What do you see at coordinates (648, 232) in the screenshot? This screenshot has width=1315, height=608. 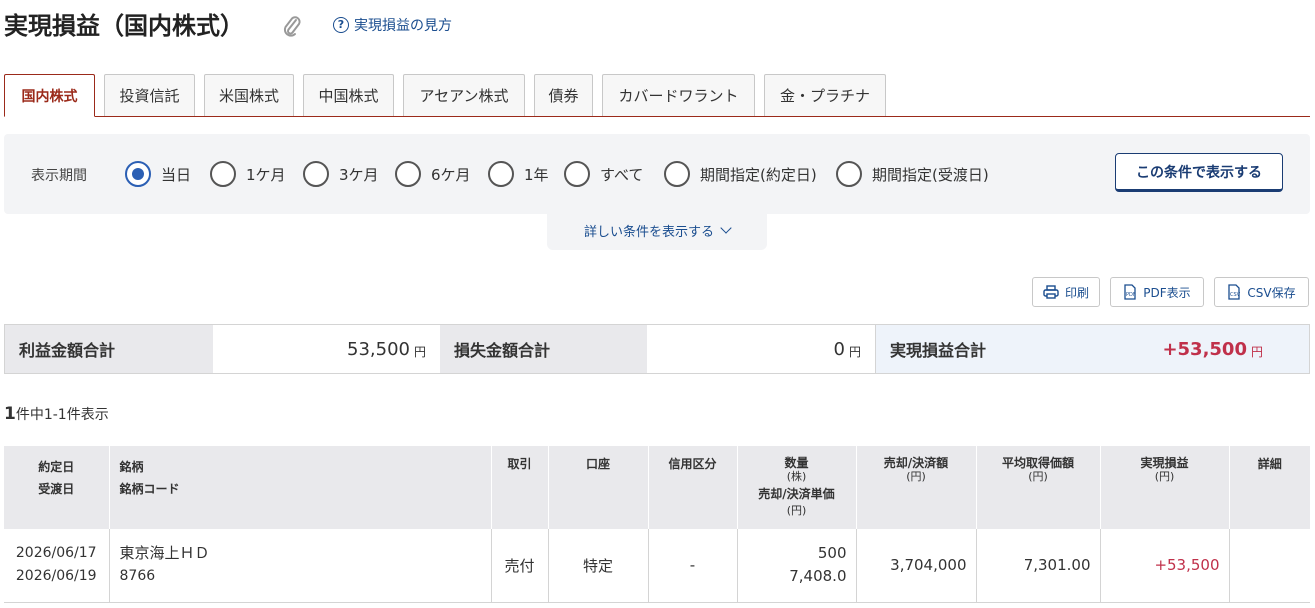 I see `more-conditions-label: 詳しい条件を表示する` at bounding box center [648, 232].